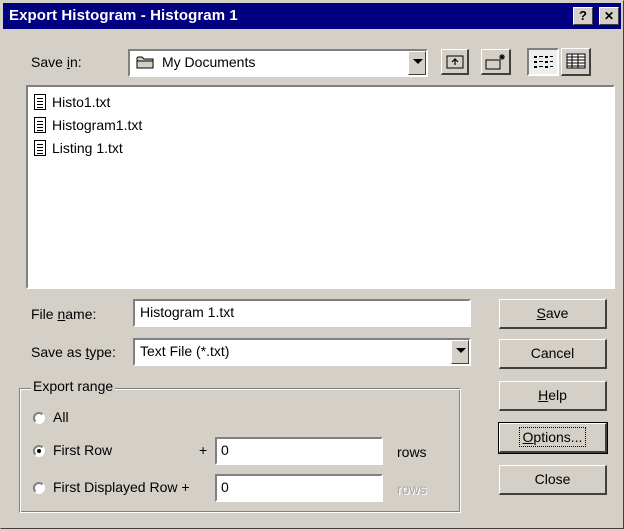 The height and width of the screenshot is (529, 624). I want to click on close-button: Close, so click(553, 480).